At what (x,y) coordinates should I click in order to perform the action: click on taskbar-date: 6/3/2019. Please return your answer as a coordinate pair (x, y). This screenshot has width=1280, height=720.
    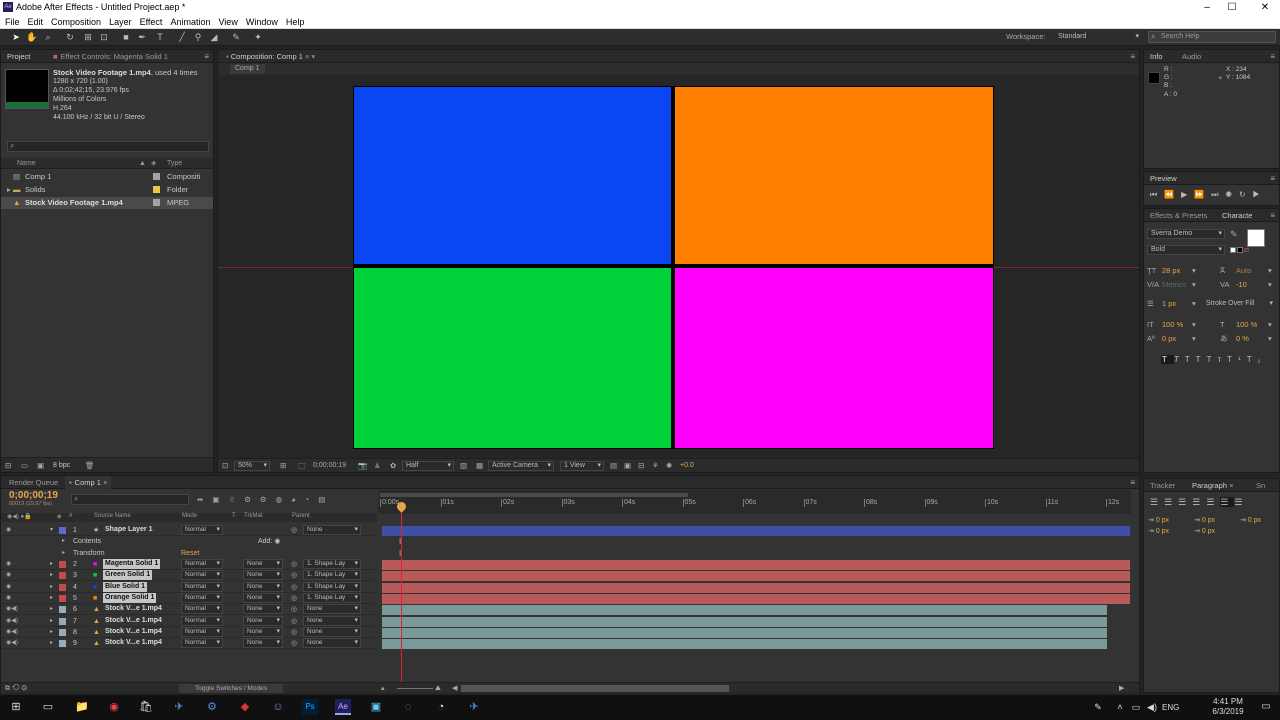
    Looking at the image, I should click on (1228, 711).